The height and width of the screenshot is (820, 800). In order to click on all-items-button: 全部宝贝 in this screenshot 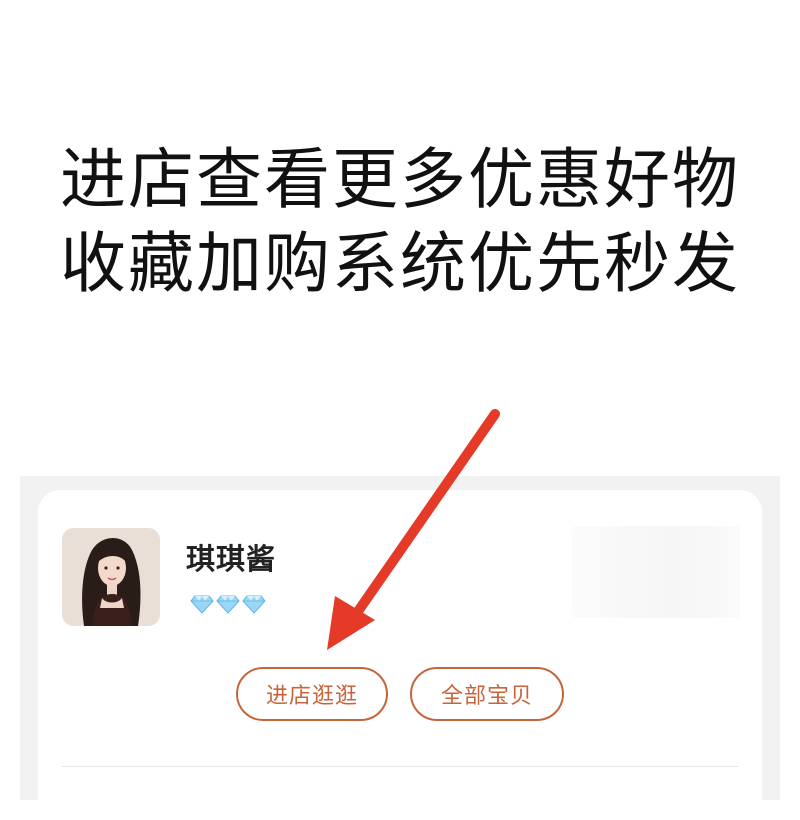, I will do `click(487, 694)`.